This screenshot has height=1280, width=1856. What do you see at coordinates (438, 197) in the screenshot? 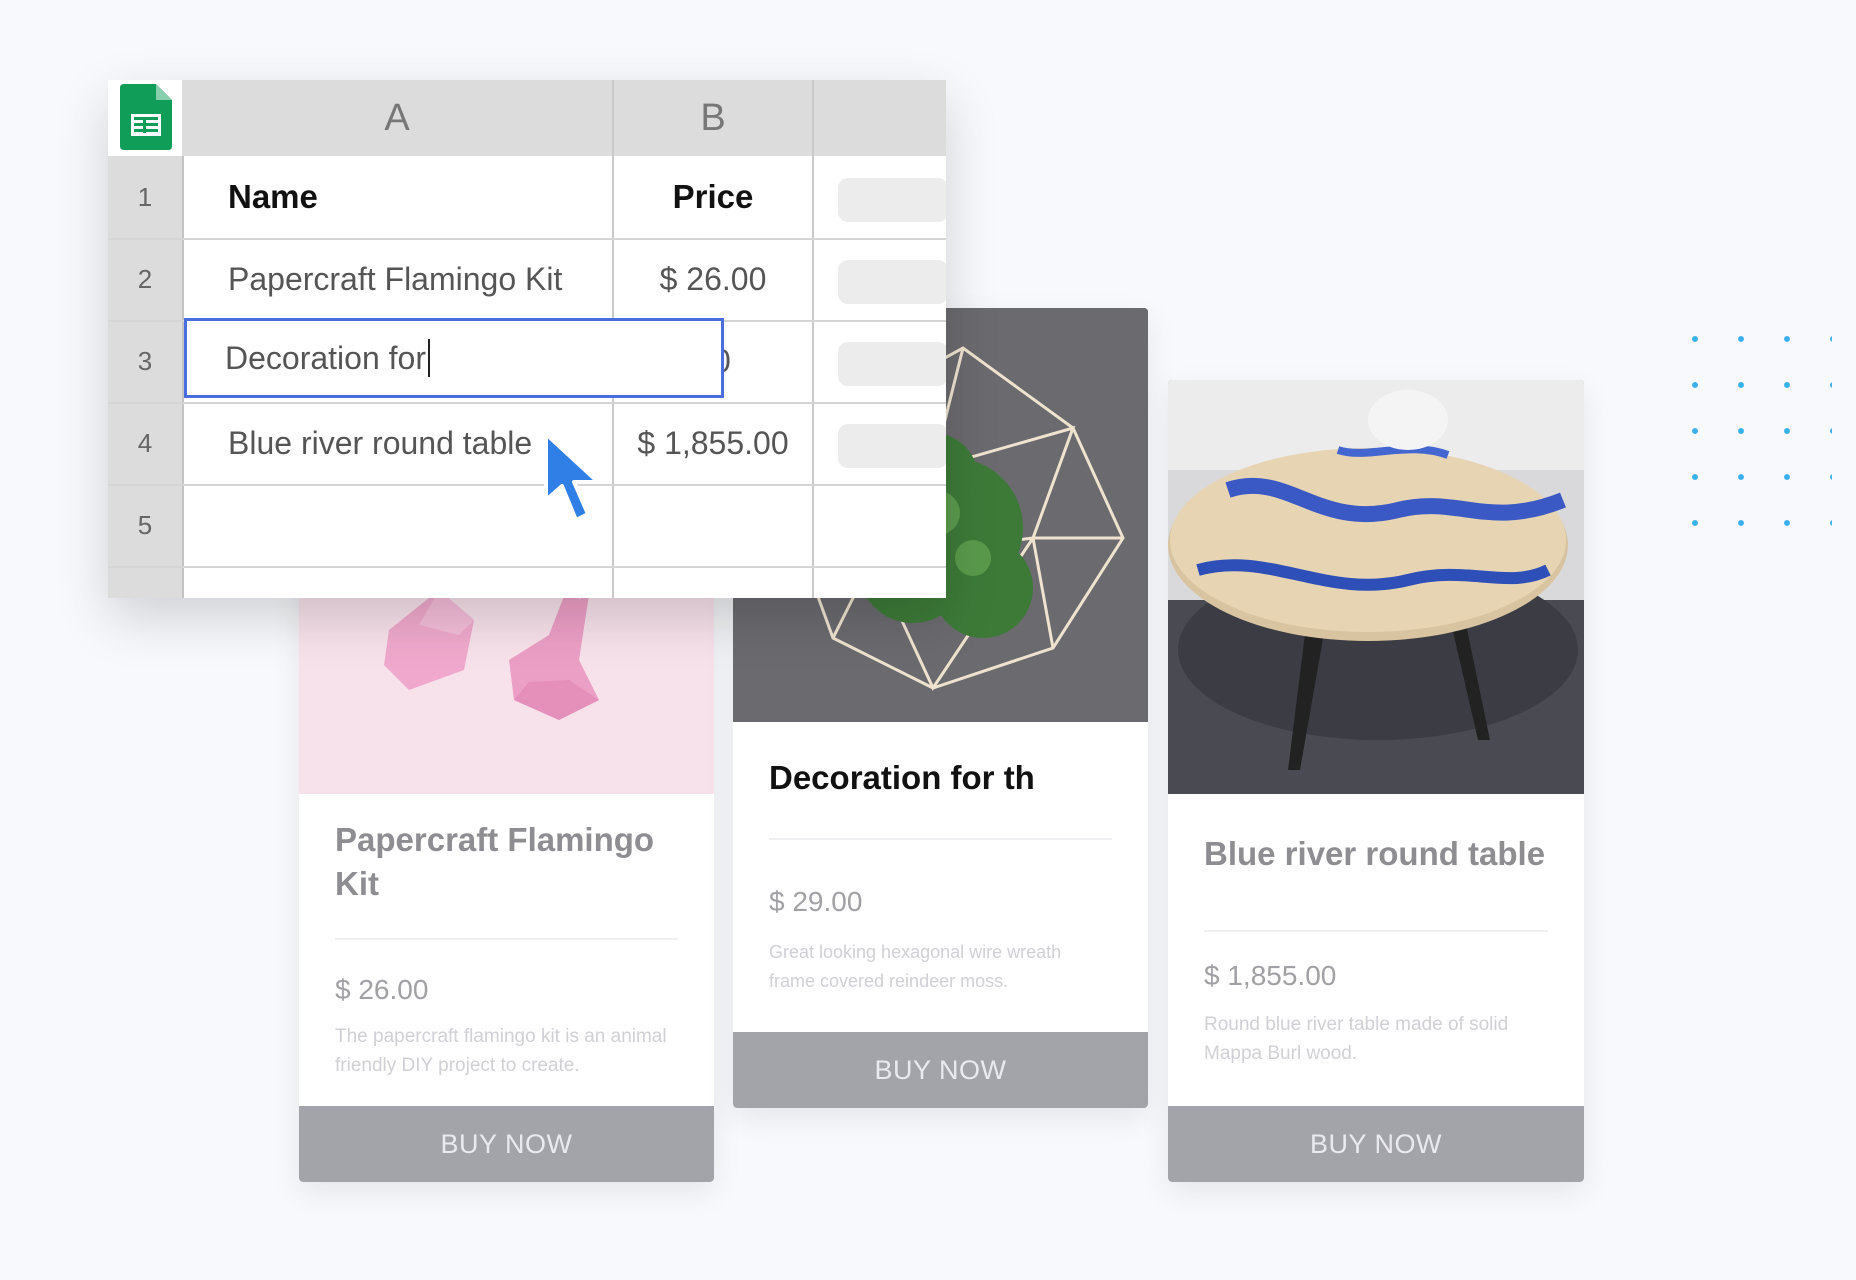
I see `cell-a1: Name` at bounding box center [438, 197].